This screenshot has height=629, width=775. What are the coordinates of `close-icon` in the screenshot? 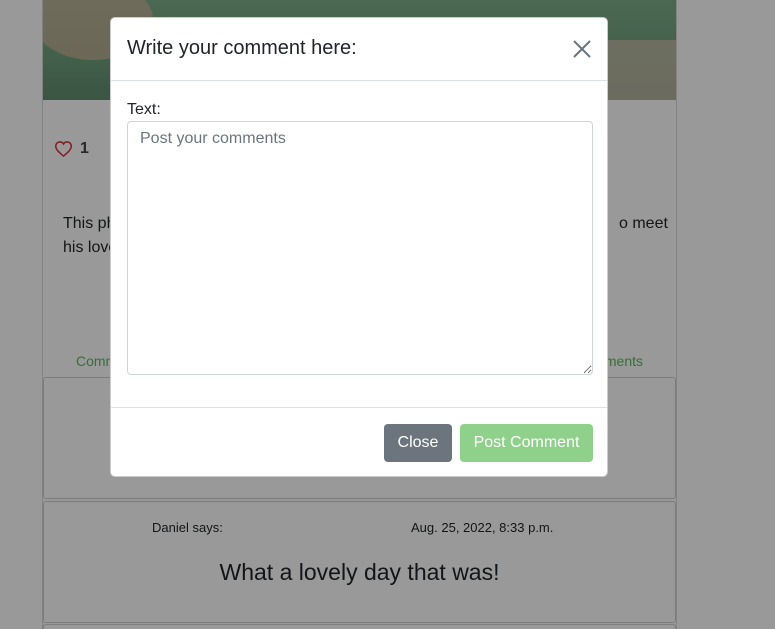 It's located at (582, 49).